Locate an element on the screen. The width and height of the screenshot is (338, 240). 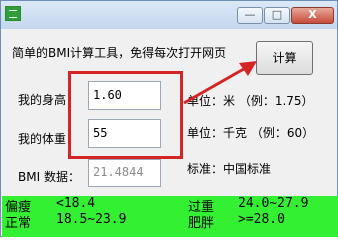
legend-range-underweight: <18.4 is located at coordinates (76, 203).